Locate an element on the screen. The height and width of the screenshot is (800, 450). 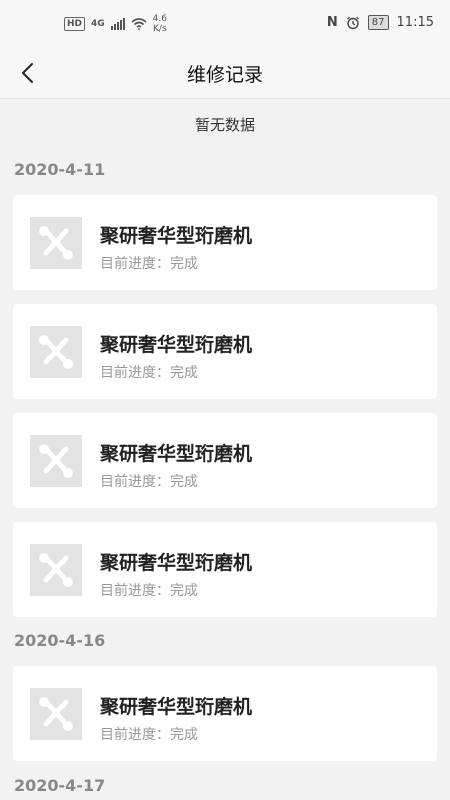
net-speed: 4.6 K/s is located at coordinates (160, 24).